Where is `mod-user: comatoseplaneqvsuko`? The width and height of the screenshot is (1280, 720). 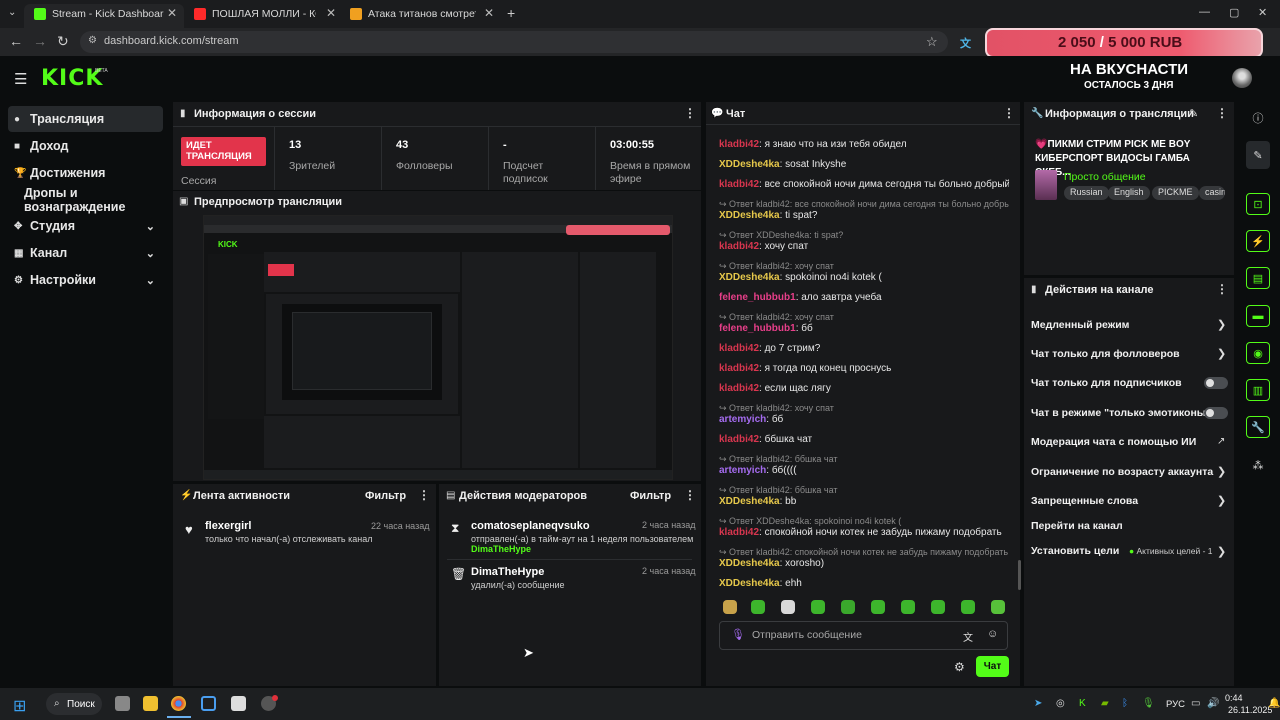 mod-user: comatoseplaneqvsuko is located at coordinates (530, 526).